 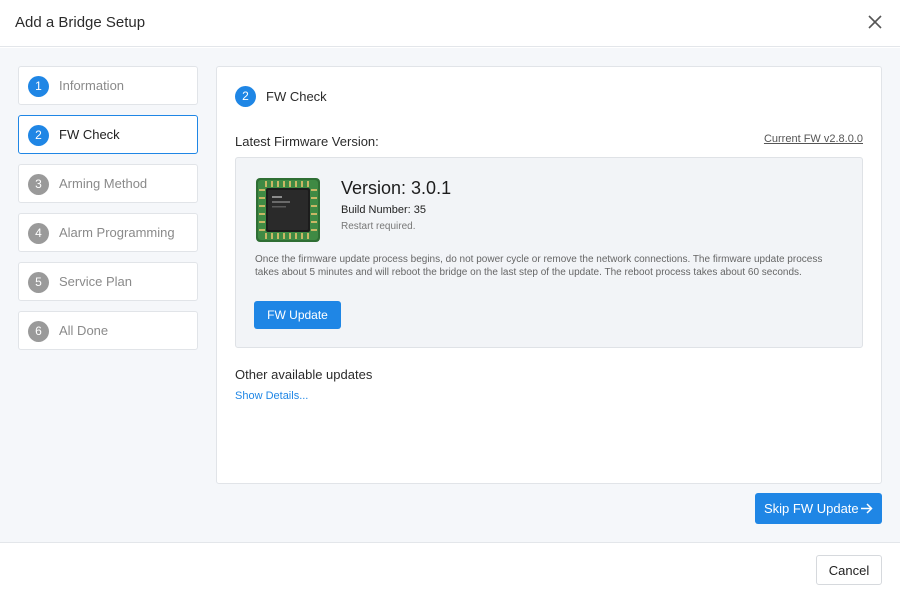 I want to click on panel-title: FW Check, so click(x=296, y=96).